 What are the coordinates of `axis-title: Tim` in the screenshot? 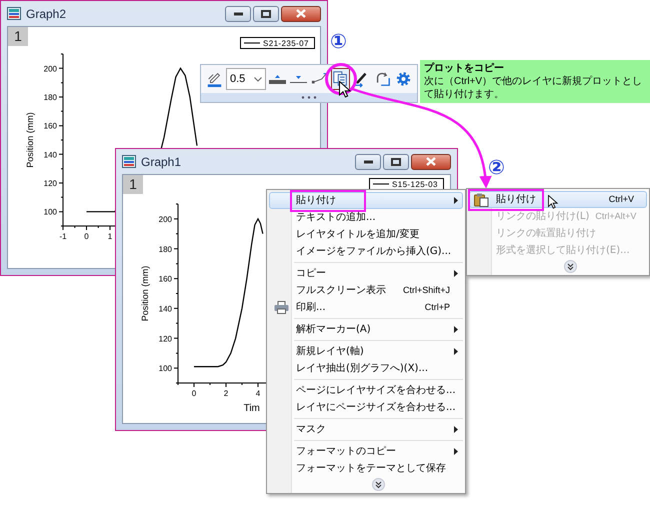 It's located at (252, 408).